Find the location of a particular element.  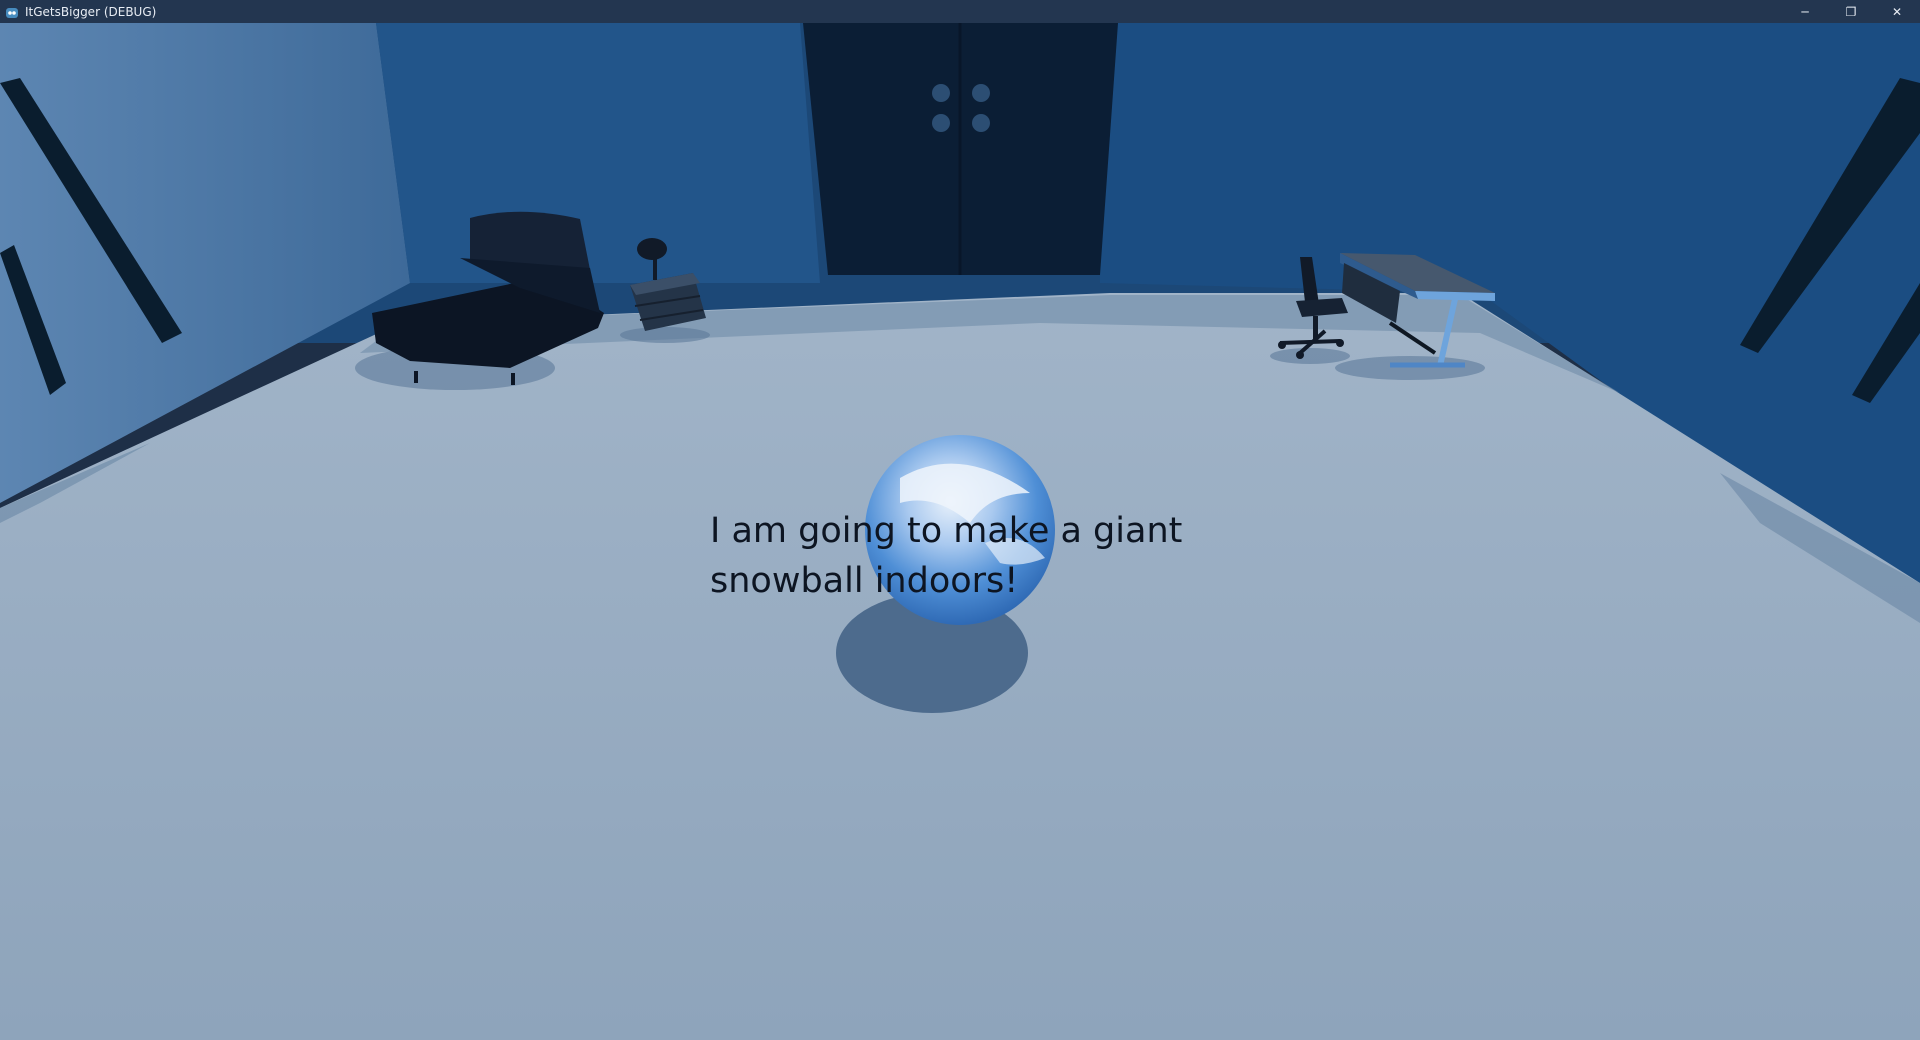

app-icon is located at coordinates (12, 12).